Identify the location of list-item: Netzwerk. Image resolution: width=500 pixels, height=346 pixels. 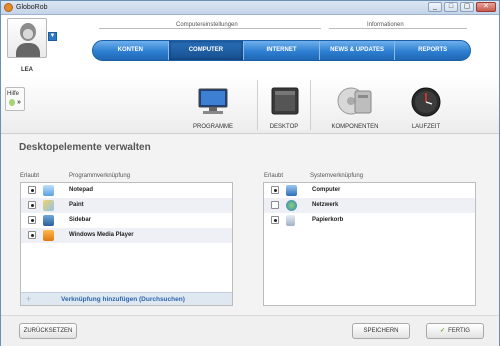
(369, 205).